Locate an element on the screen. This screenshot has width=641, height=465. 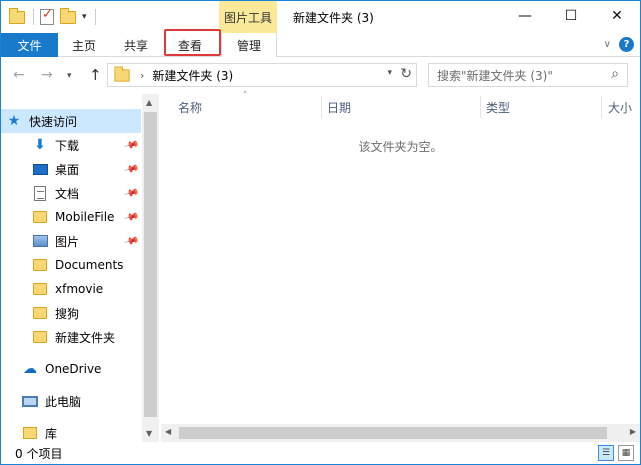
sidebar-item-label: 新建文件夹 is located at coordinates (85, 337).